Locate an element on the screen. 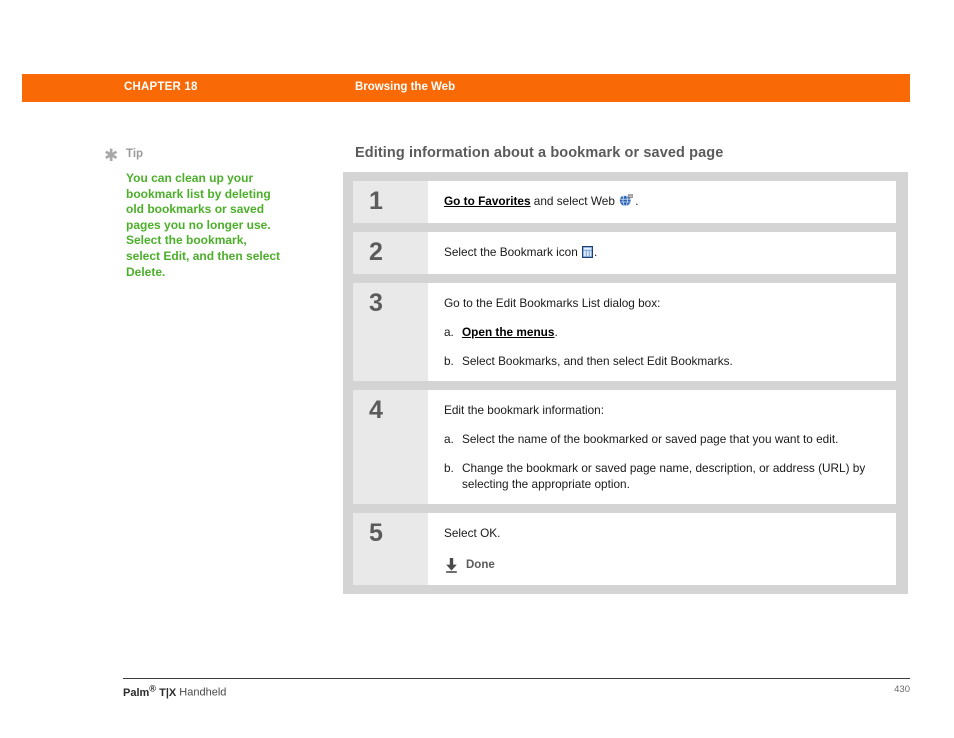  done-label: Done is located at coordinates (480, 565).